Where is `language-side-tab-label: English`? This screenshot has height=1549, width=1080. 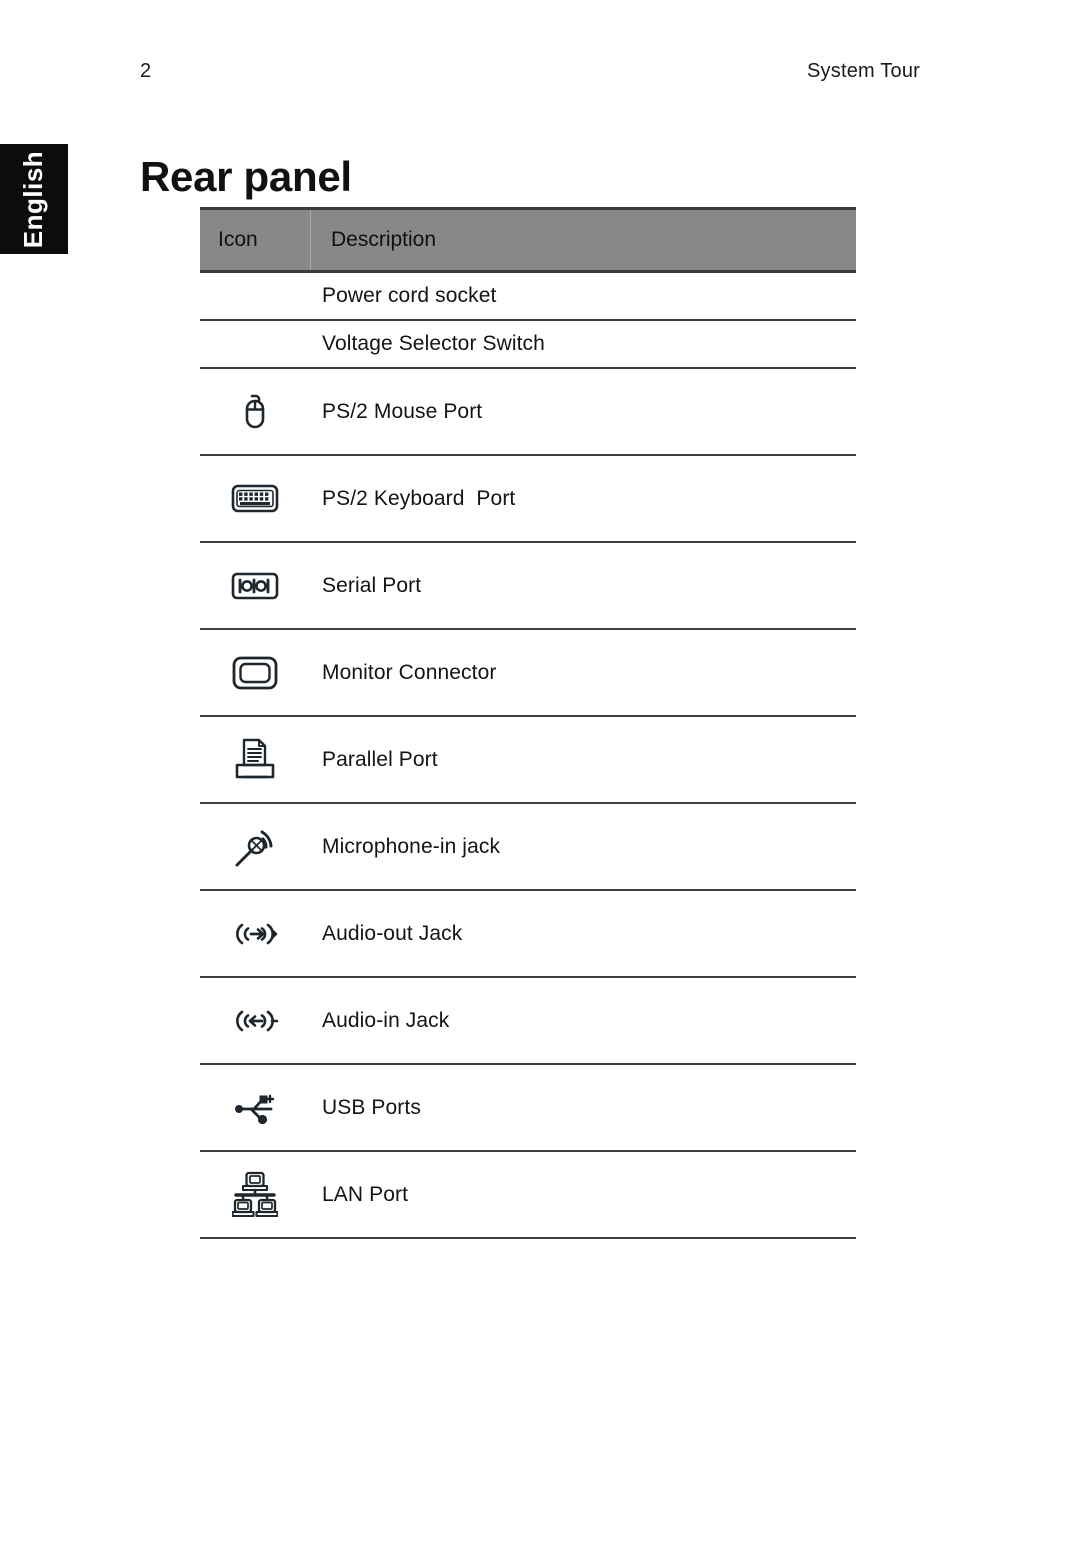
language-side-tab-label: English is located at coordinates (33, 199).